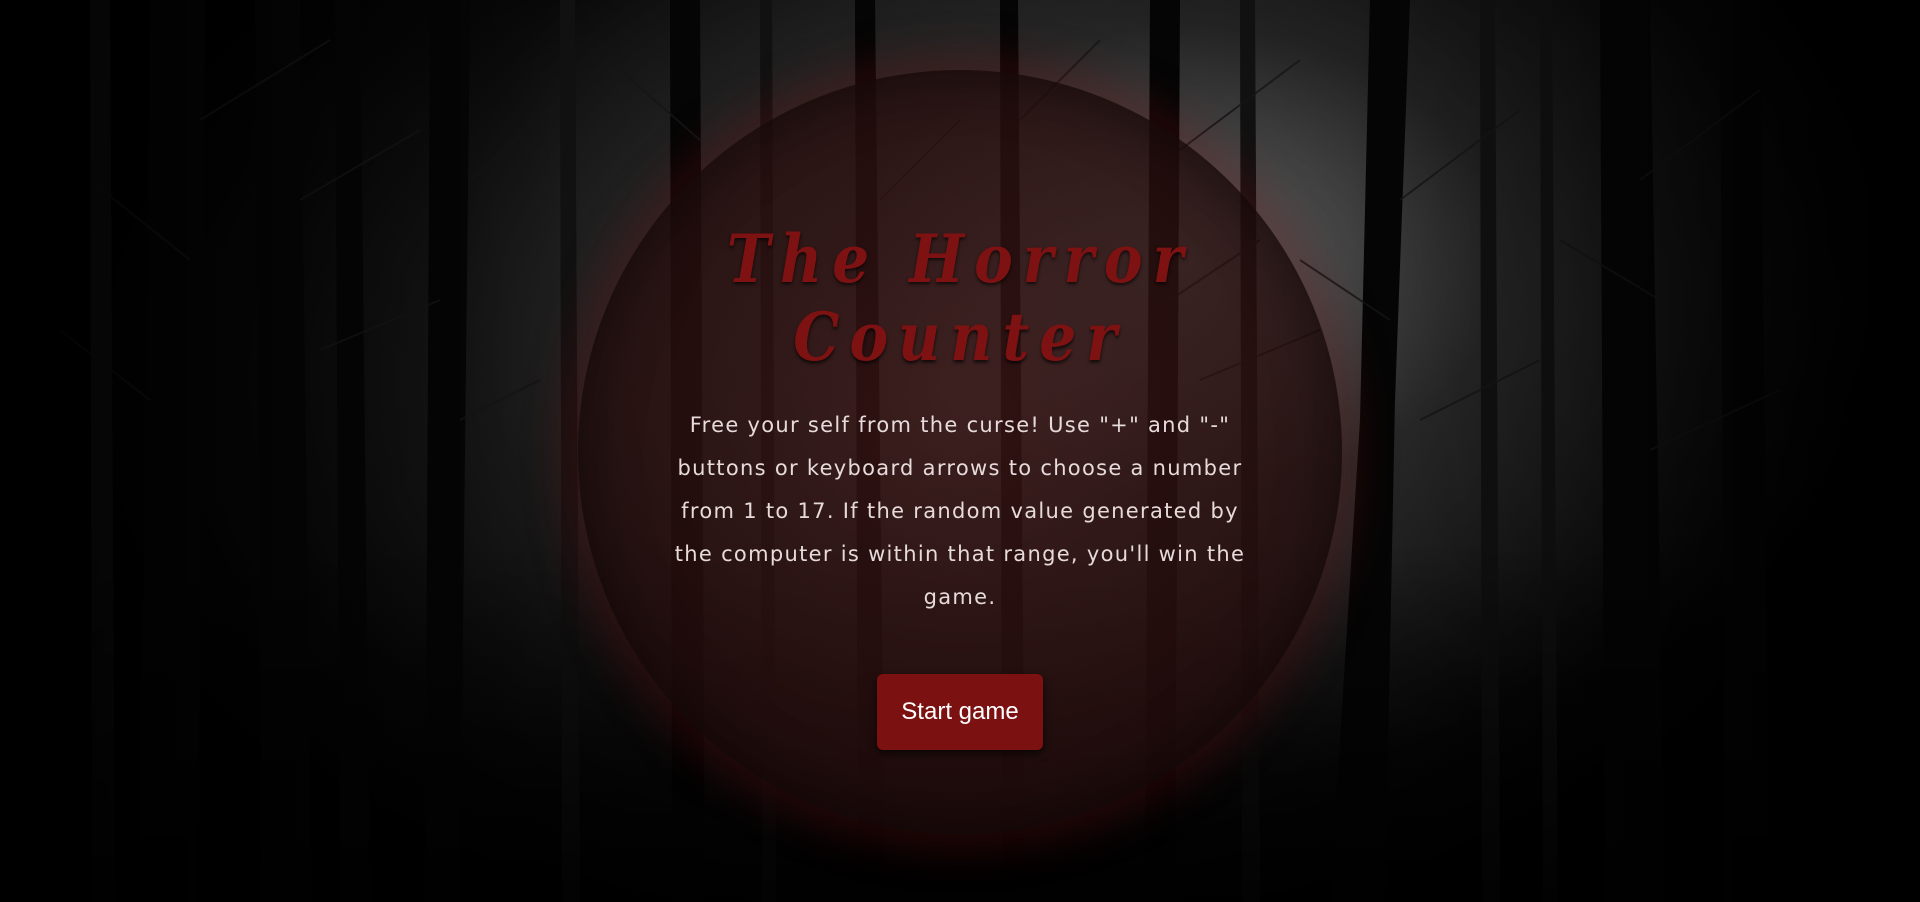 The height and width of the screenshot is (902, 1920). Describe the element at coordinates (960, 712) in the screenshot. I see `start-game-button: Start game` at that location.